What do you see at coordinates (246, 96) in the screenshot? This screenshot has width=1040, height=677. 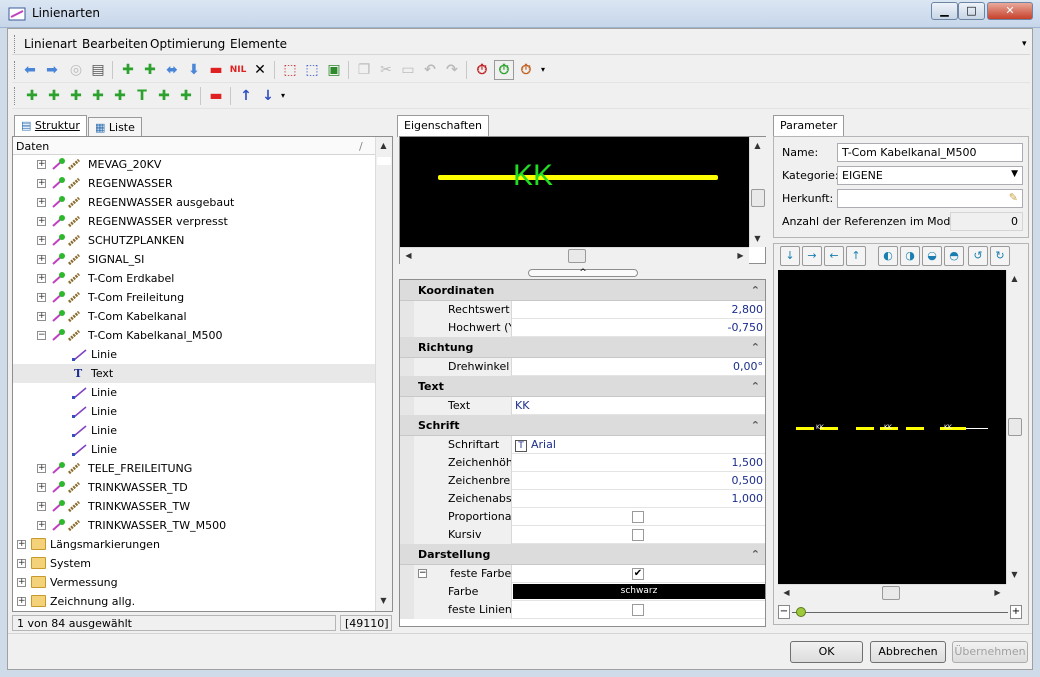 I see `move-element-up-icon: ↑` at bounding box center [246, 96].